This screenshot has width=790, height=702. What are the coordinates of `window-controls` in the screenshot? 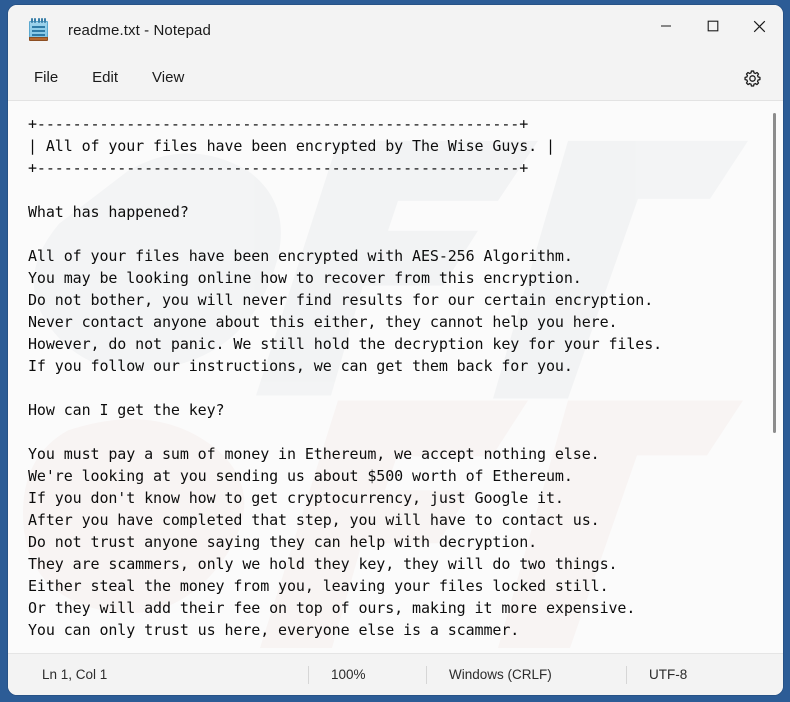 It's located at (712, 30).